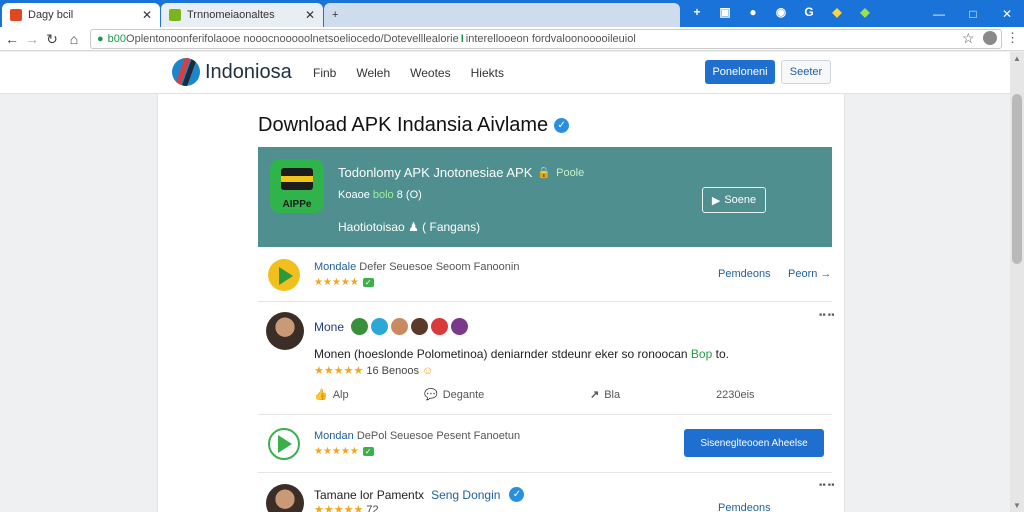 The height and width of the screenshot is (512, 1024). I want to click on scroll-down-icon: ▼, so click(1017, 505).